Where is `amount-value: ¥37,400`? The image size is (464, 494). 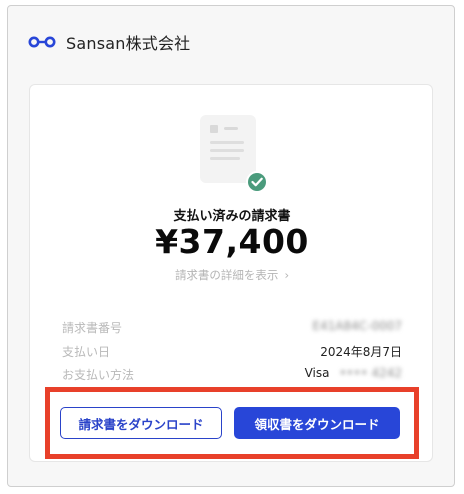 amount-value: ¥37,400 is located at coordinates (232, 241).